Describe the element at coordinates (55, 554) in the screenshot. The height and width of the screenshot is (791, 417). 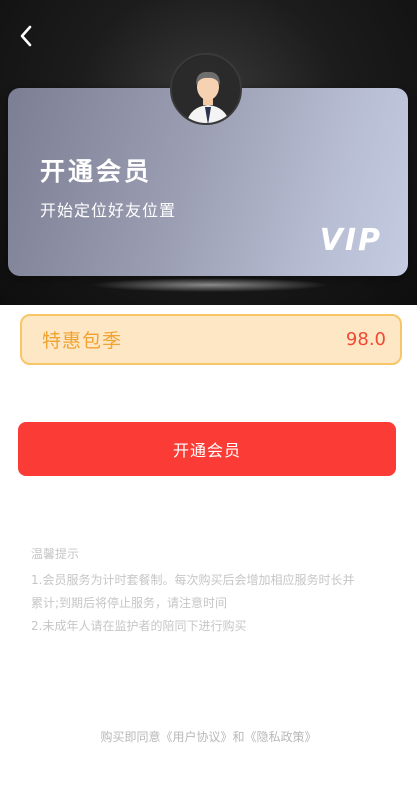
I see `tips-title: 温馨提示` at that location.